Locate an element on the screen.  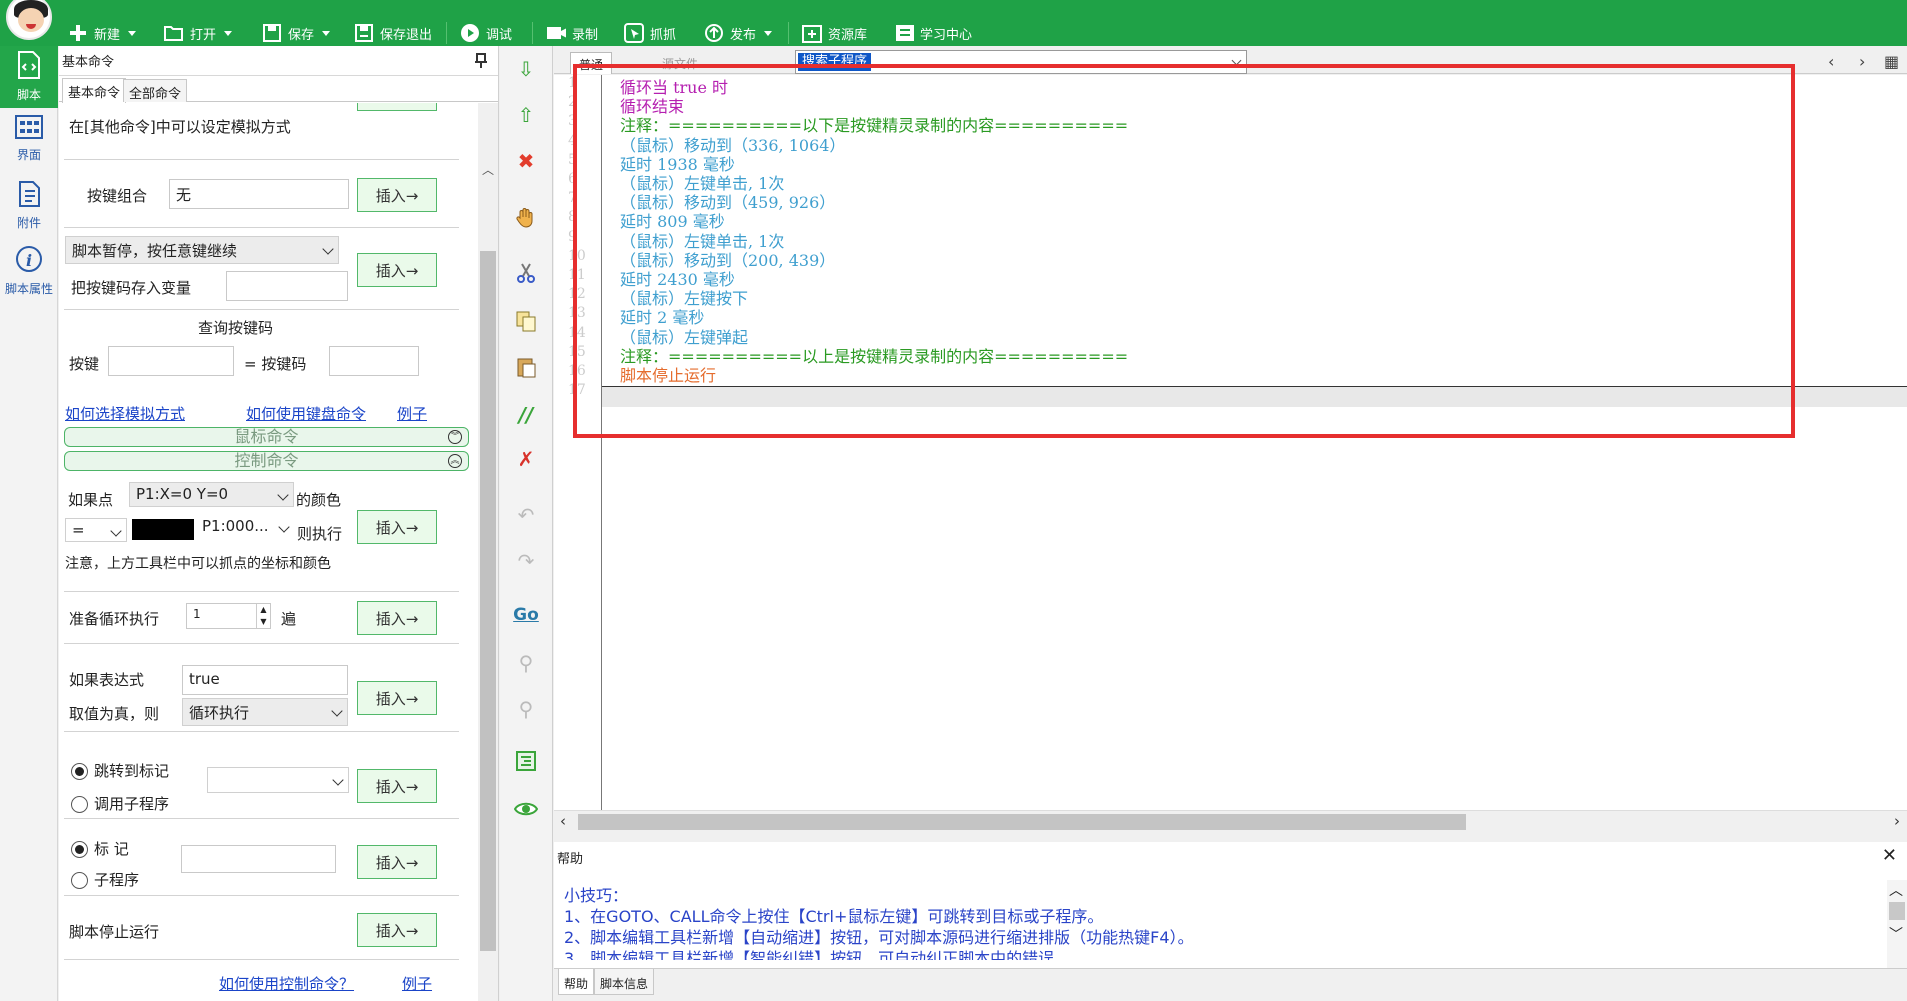
copy-icon is located at coordinates (526, 321).